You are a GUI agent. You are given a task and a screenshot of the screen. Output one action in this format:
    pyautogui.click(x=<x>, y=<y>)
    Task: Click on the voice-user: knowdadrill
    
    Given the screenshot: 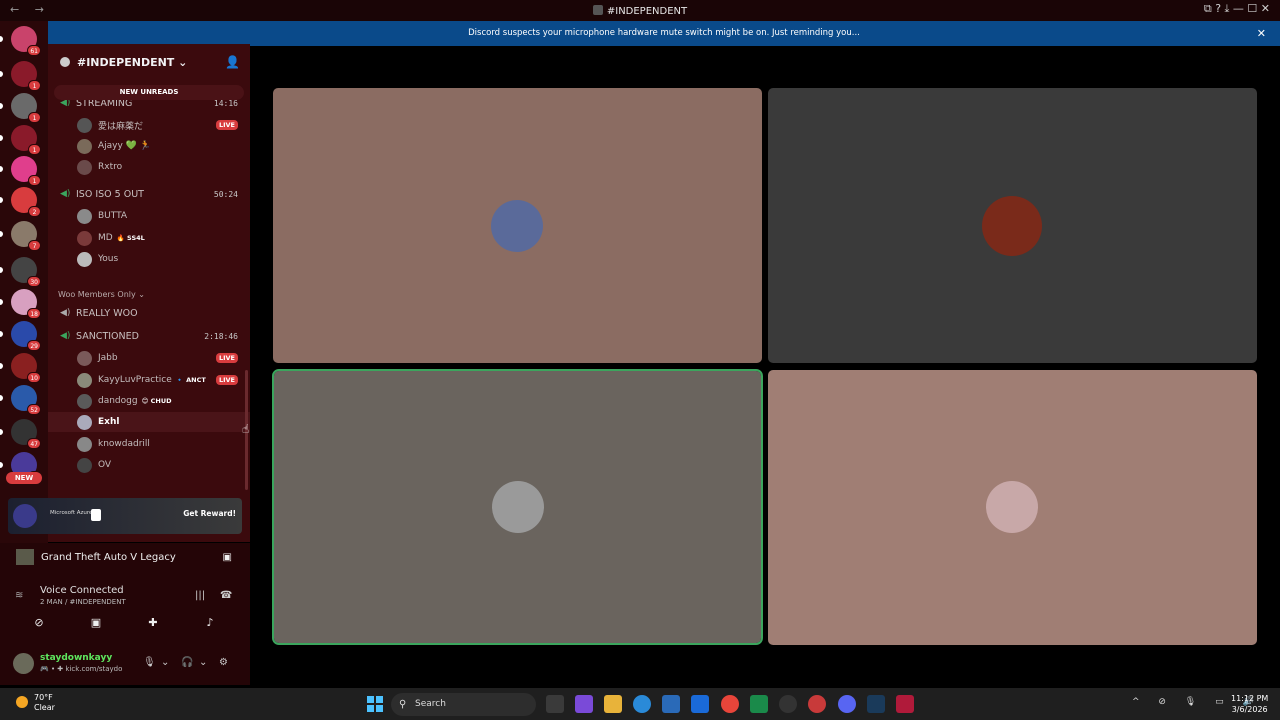 What is the action you would take?
    pyautogui.click(x=149, y=444)
    